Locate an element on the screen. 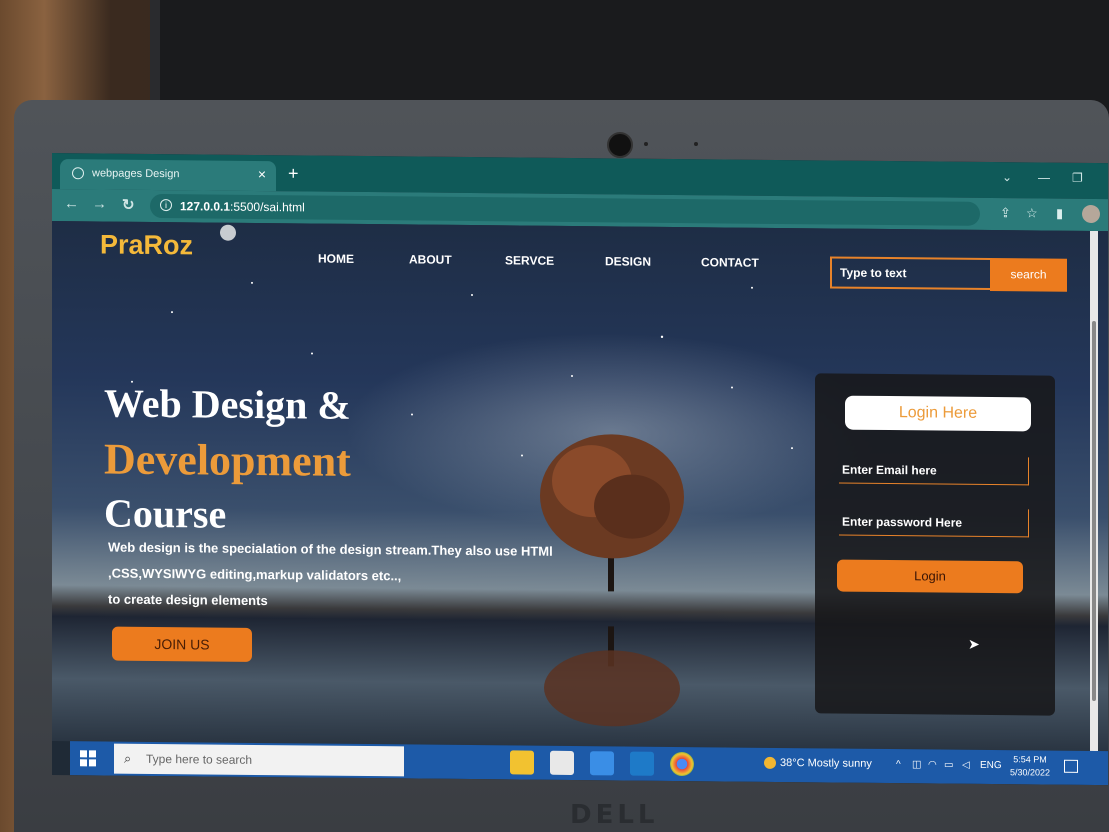 Image resolution: width=1109 pixels, height=832 pixels. email-field: Enter Email here is located at coordinates (934, 470).